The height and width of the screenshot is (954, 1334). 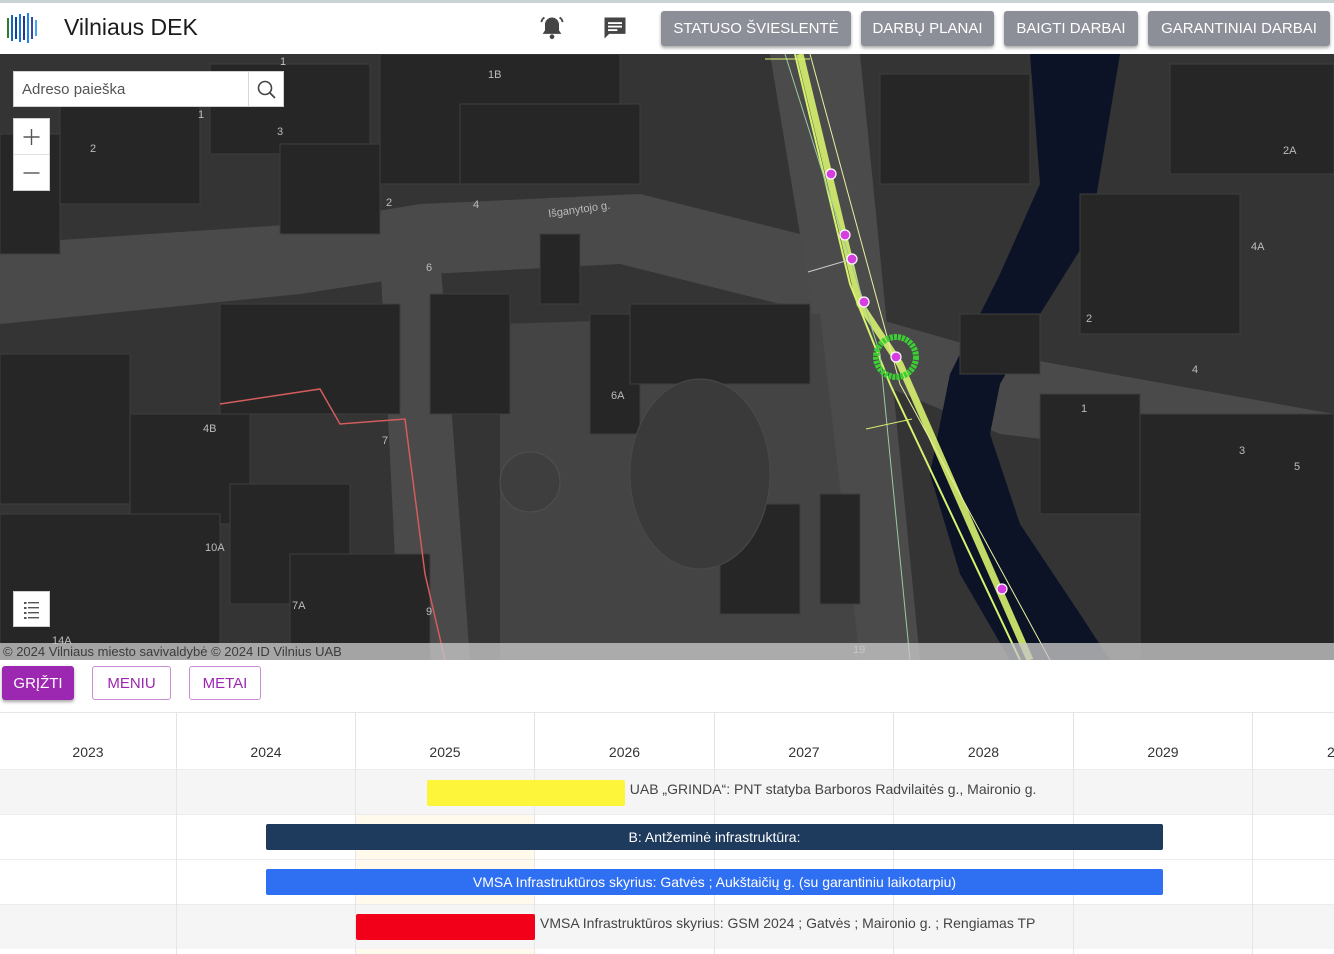 I want to click on nav-work-plans-button: DARBŲ PLANAI, so click(x=927, y=28).